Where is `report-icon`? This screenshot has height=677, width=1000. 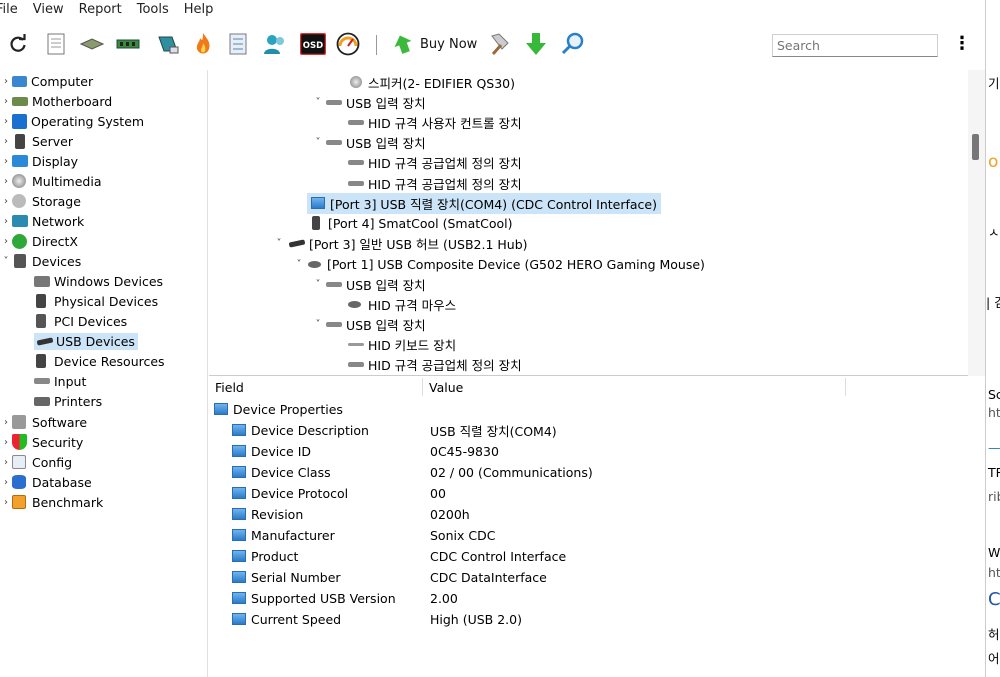 report-icon is located at coordinates (56, 44).